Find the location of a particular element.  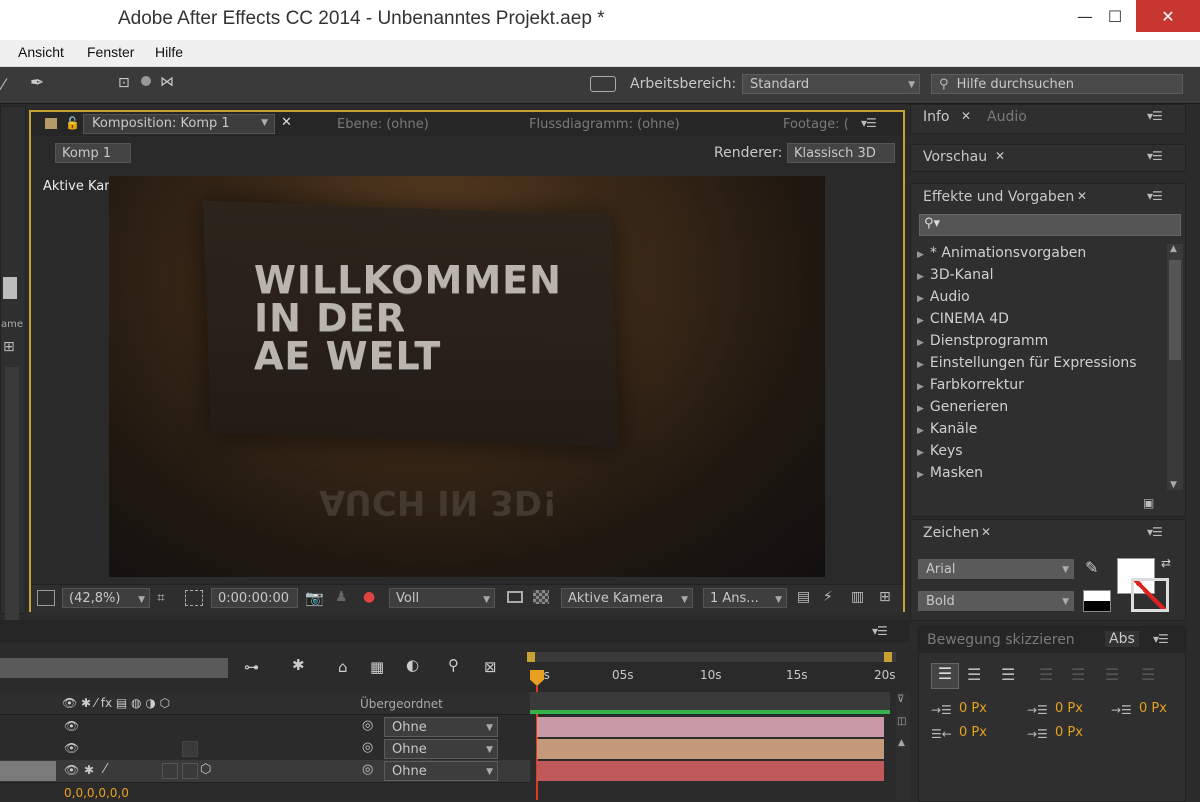

camera-select: Aktive Kamera ▼ is located at coordinates (627, 598).